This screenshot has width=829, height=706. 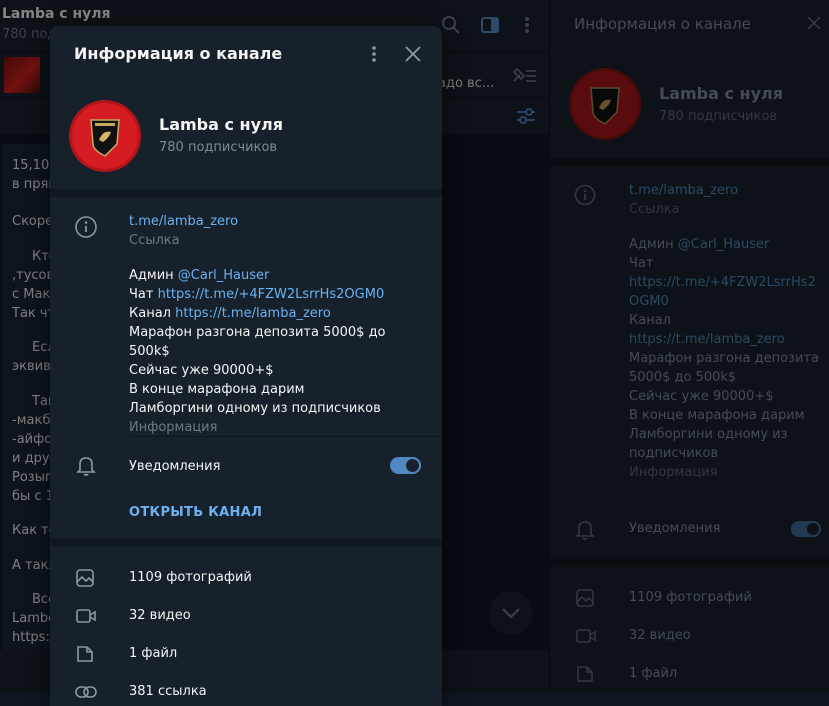 What do you see at coordinates (285, 436) in the screenshot?
I see `divider` at bounding box center [285, 436].